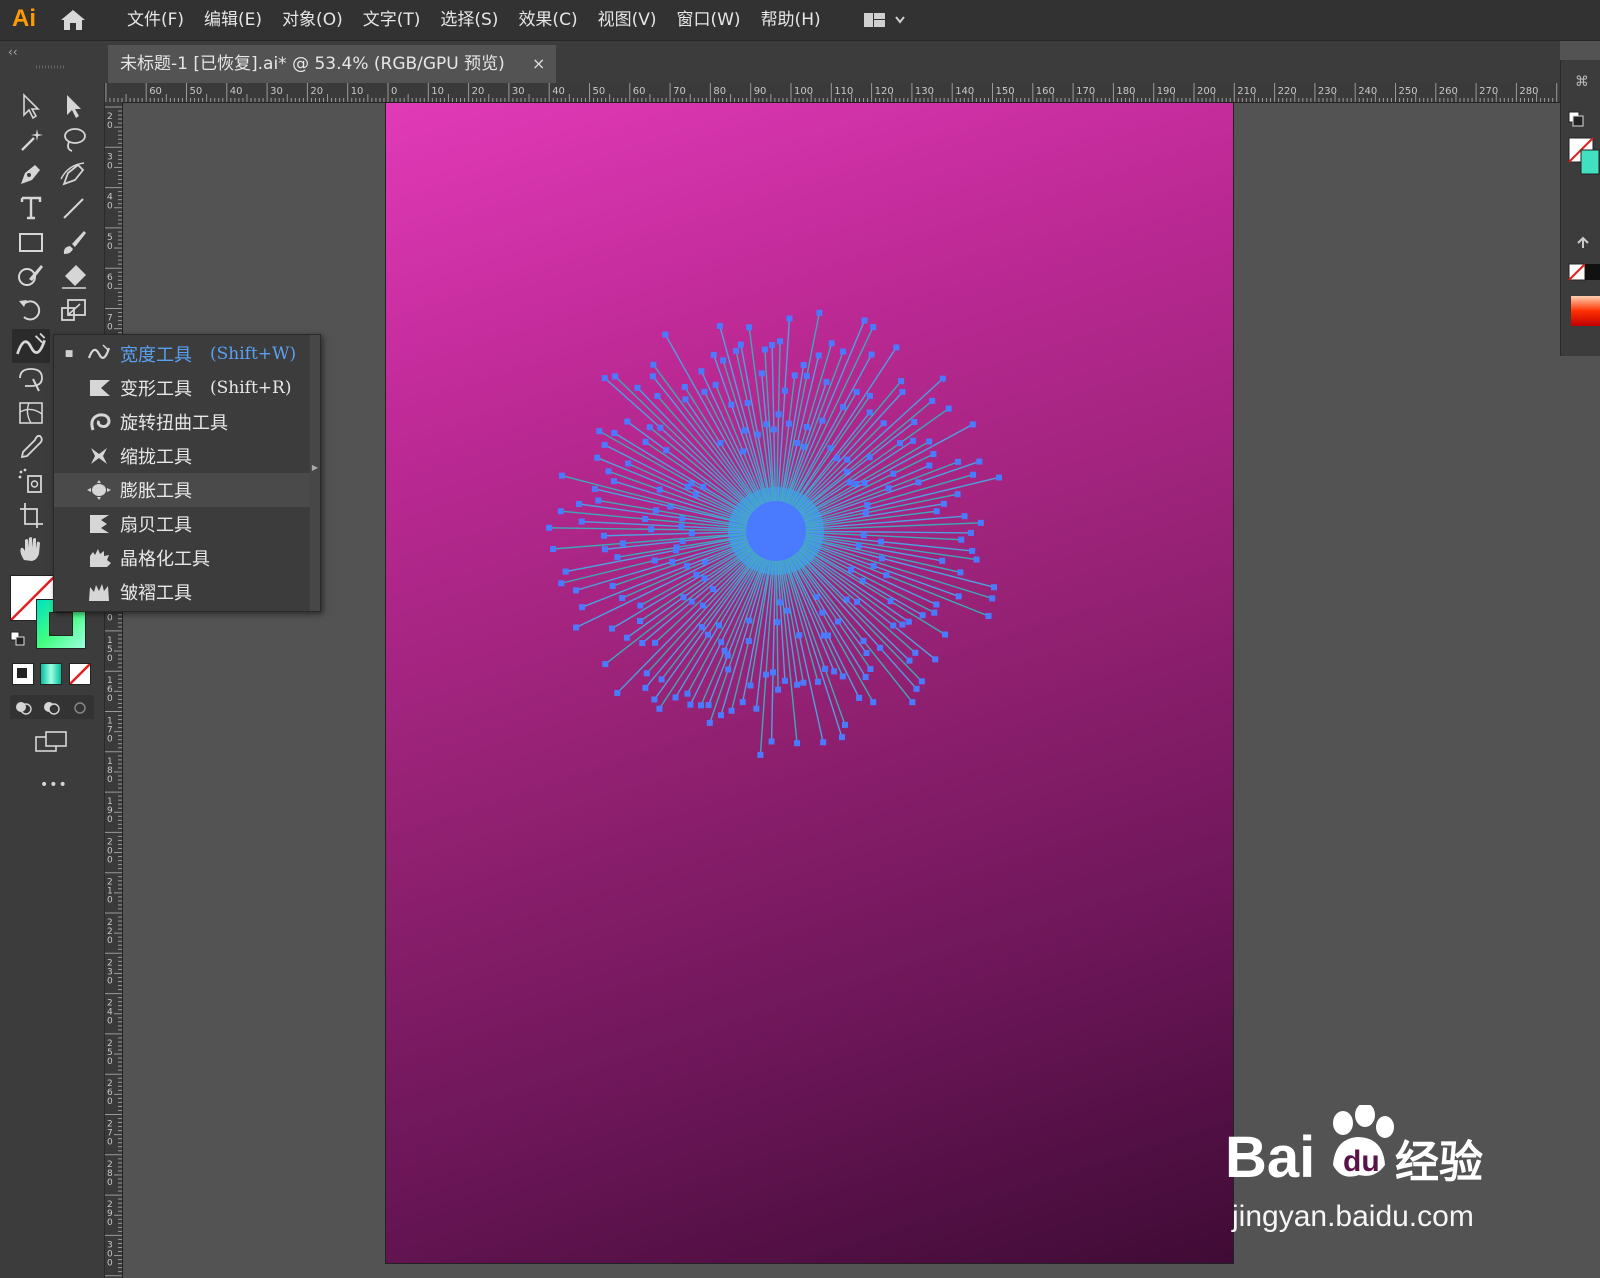 The image size is (1600, 1278). Describe the element at coordinates (31, 174) in the screenshot. I see `pen-tool-icon` at that location.